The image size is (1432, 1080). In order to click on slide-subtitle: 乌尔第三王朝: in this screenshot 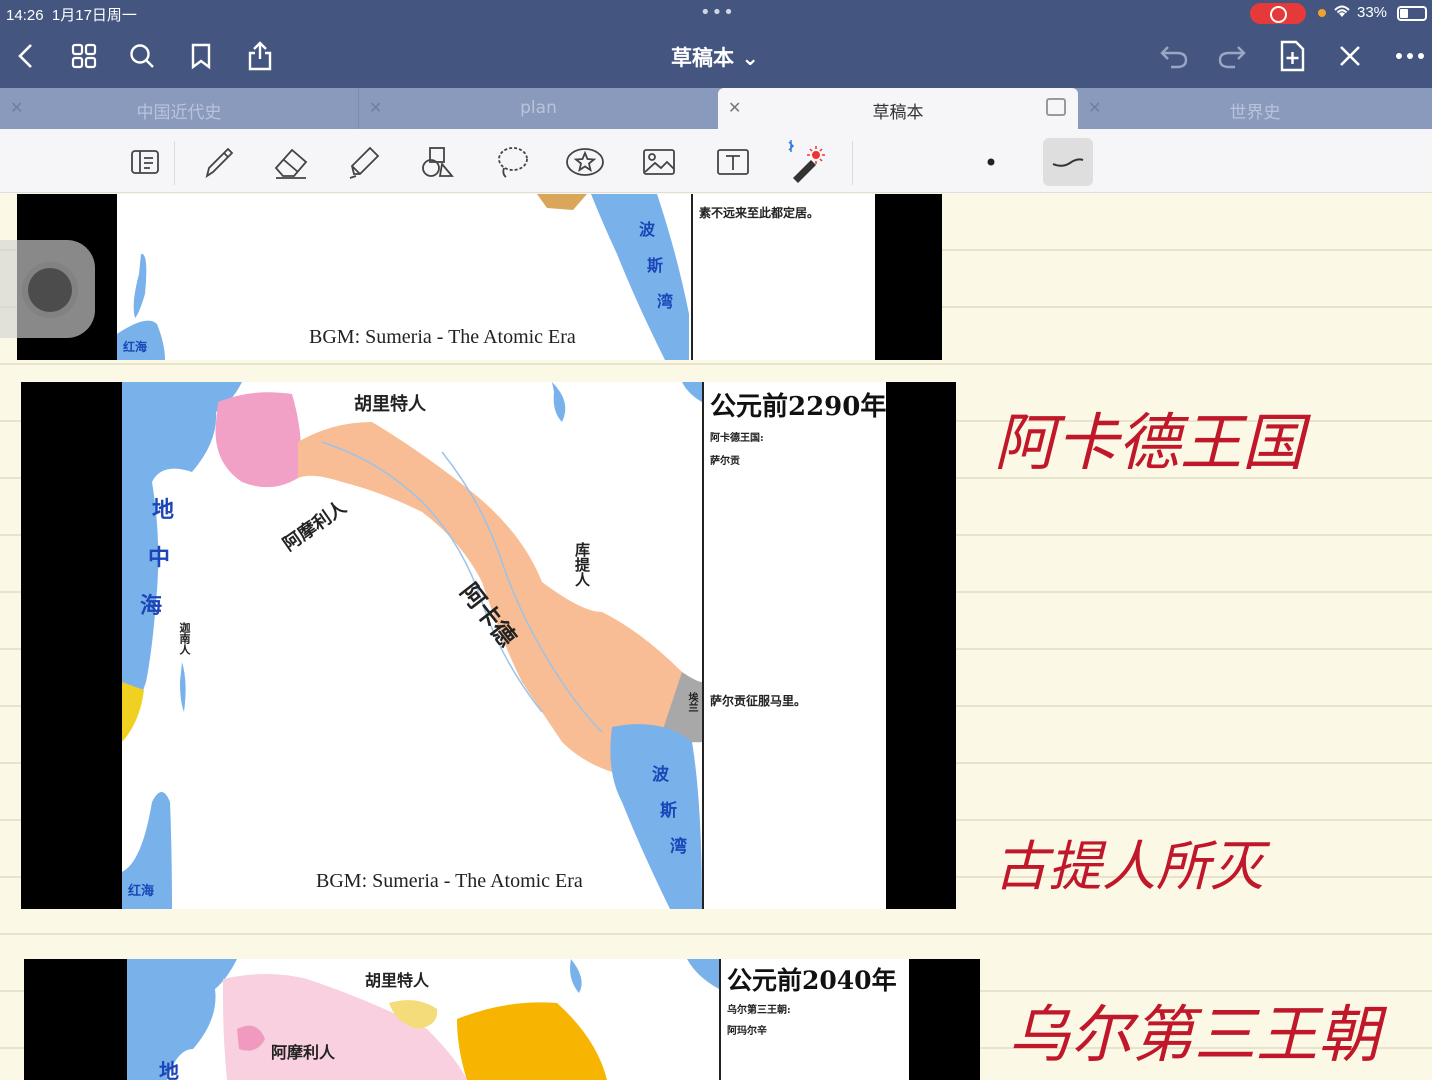, I will do `click(759, 1010)`.